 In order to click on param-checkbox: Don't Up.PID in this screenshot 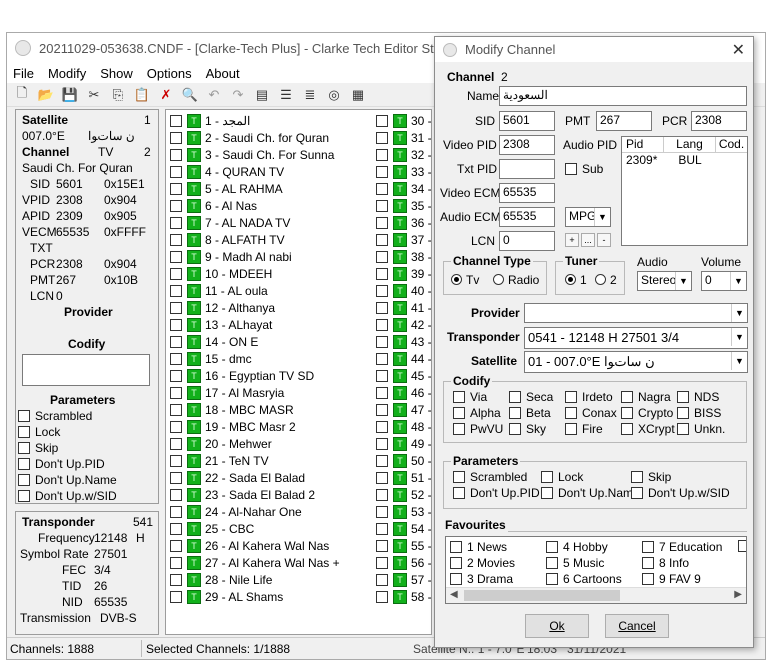, I will do `click(496, 493)`.